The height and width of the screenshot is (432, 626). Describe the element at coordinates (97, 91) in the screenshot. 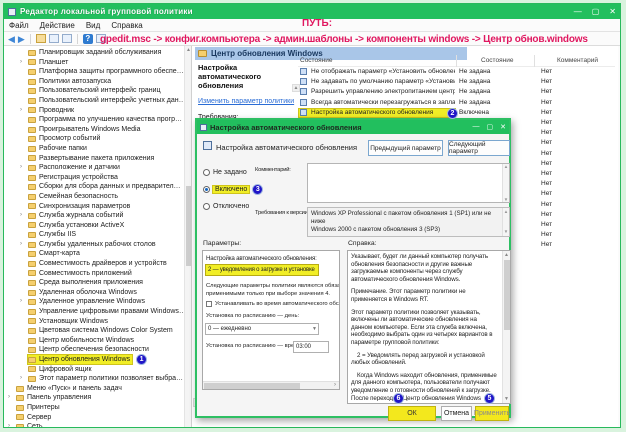

I see `tree-item: Пользовательский интерфейс границ` at that location.